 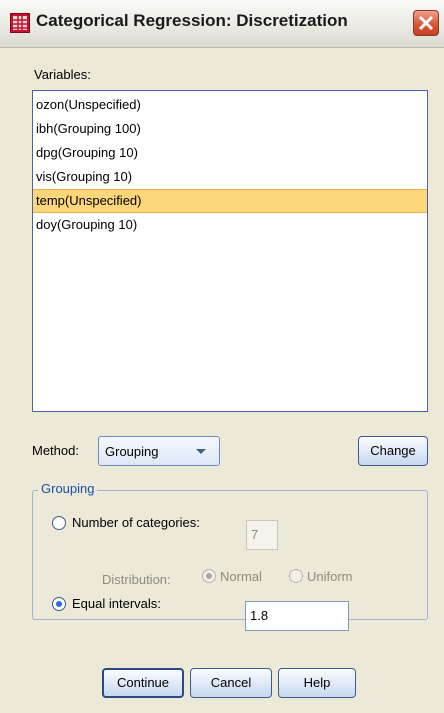 I want to click on close-icon, so click(x=426, y=23).